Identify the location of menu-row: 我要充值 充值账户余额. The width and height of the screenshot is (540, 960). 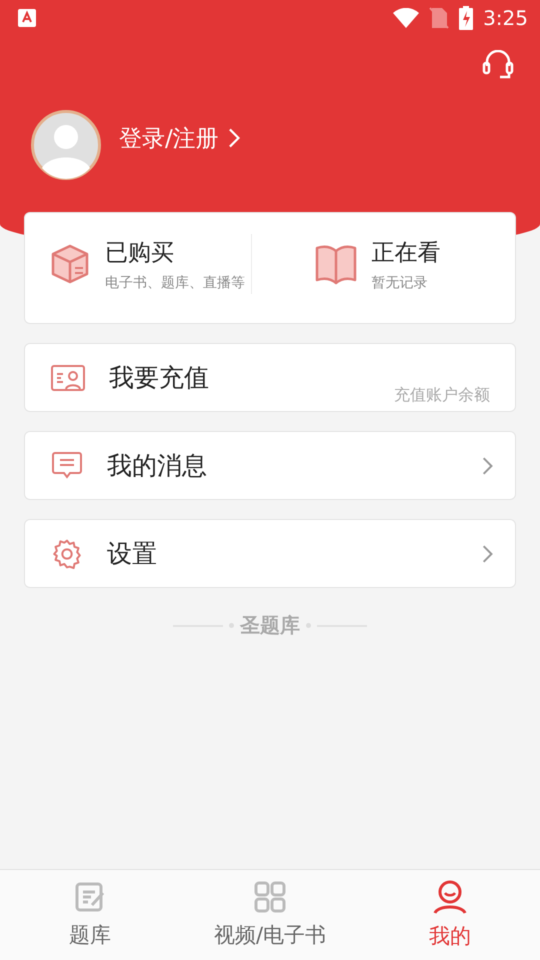
(270, 377).